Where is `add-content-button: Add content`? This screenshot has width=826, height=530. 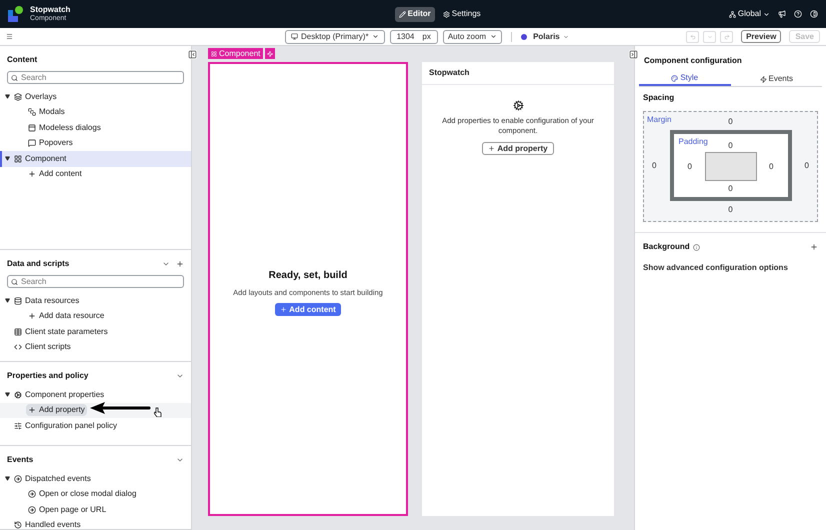
add-content-button: Add content is located at coordinates (308, 309).